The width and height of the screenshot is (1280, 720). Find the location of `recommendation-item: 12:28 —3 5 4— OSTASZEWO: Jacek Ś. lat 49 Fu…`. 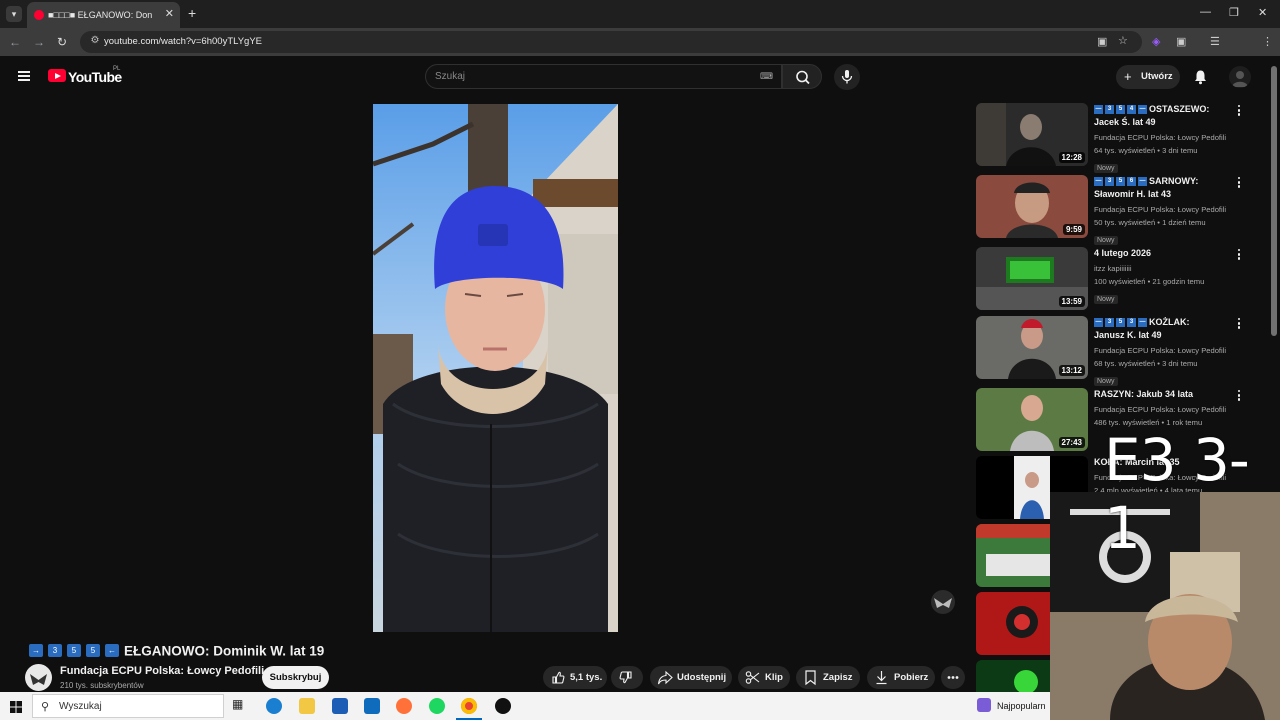

recommendation-item: 12:28 —3 5 4— OSTASZEWO: Jacek Ś. lat 49 Fu… is located at coordinates (1111, 138).